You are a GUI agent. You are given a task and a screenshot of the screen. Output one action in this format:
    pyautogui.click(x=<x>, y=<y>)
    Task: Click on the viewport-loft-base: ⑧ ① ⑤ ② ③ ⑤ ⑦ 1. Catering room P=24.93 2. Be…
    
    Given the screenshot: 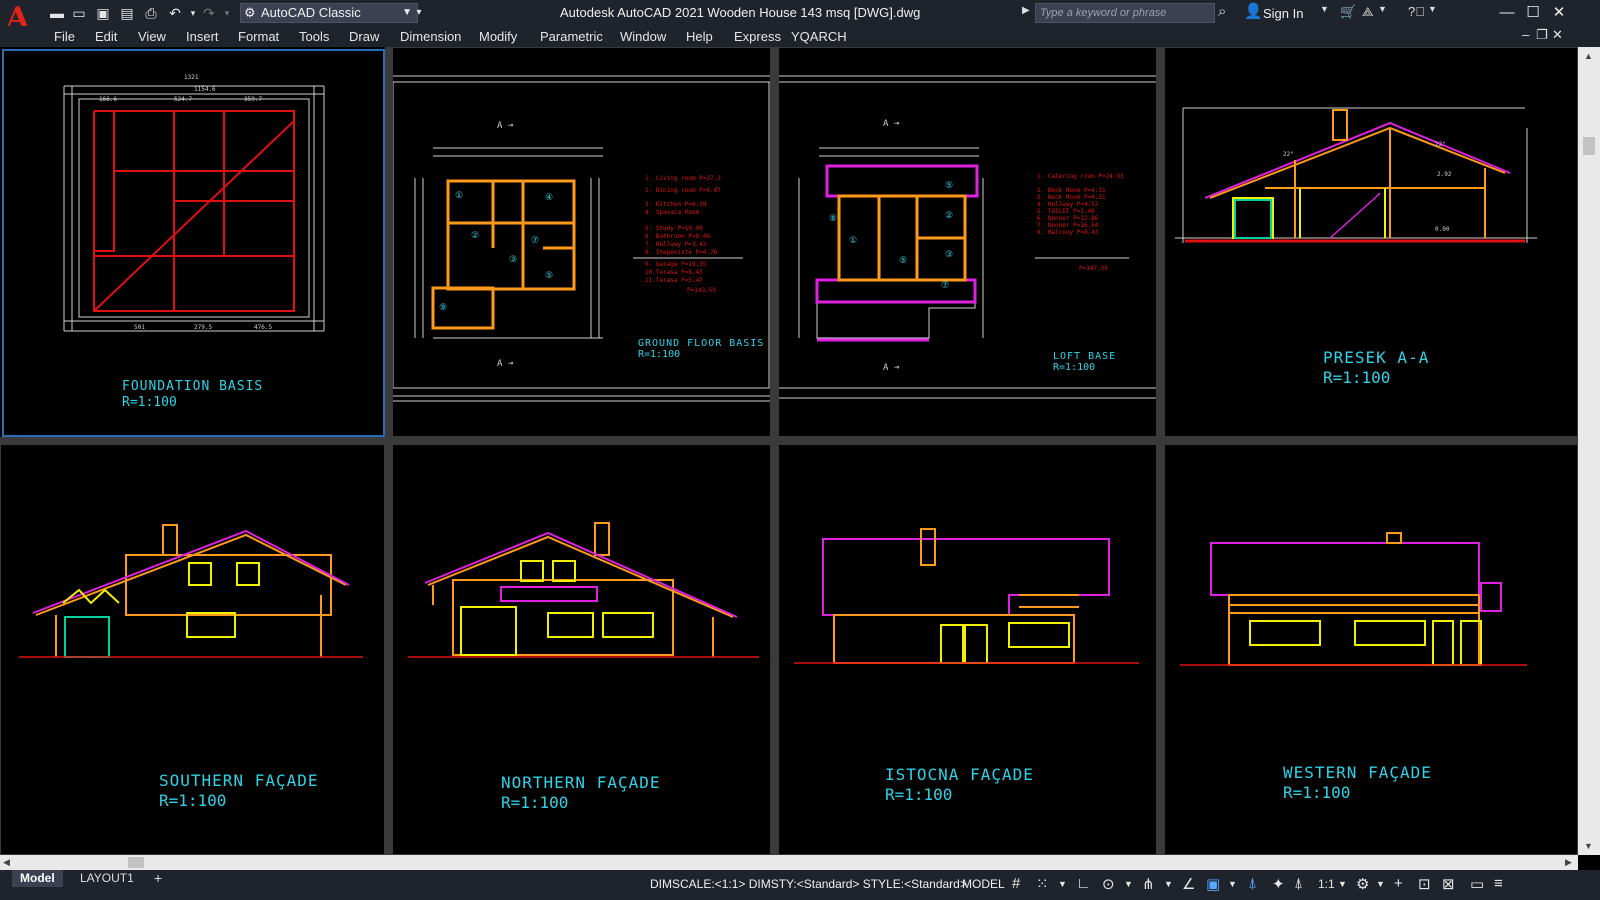 What is the action you would take?
    pyautogui.click(x=967, y=242)
    